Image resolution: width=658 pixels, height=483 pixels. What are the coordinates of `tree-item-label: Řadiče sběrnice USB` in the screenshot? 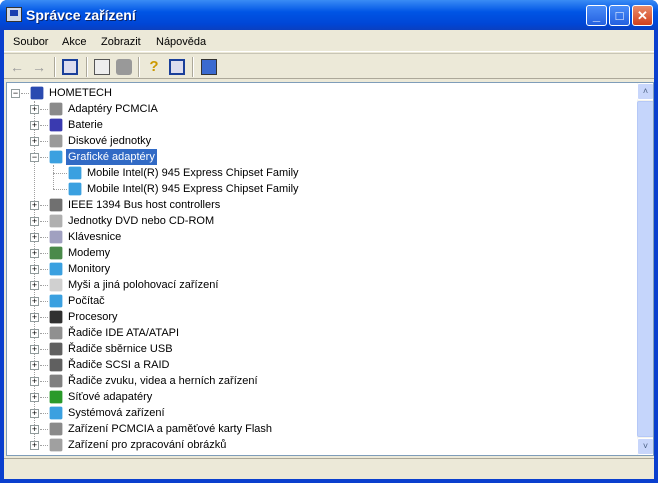 It's located at (120, 349).